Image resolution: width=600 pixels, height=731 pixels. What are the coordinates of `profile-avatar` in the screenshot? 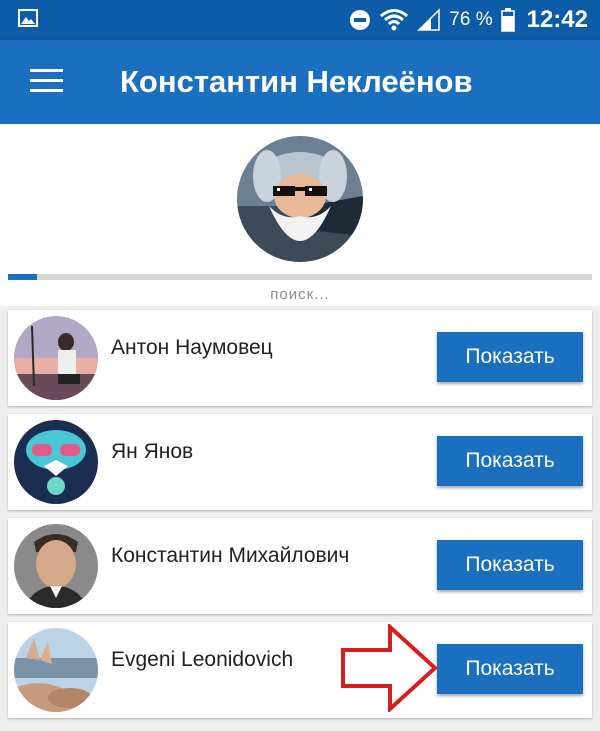 It's located at (300, 199).